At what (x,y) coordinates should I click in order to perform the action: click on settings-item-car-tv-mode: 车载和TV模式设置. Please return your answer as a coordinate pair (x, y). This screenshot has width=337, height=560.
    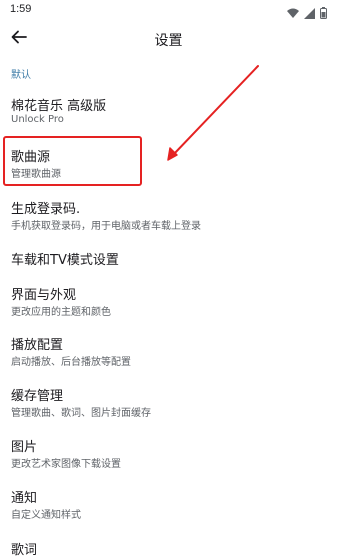
    Looking at the image, I should click on (168, 260).